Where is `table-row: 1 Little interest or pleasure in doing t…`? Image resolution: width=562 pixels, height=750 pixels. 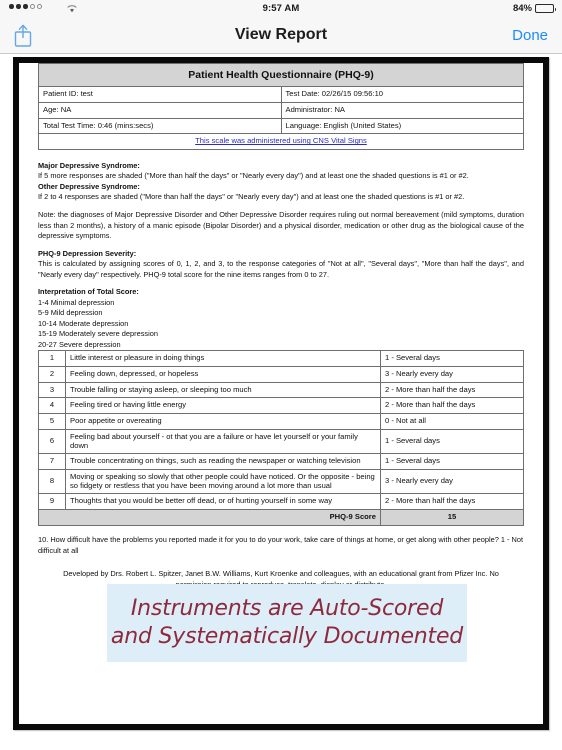 table-row: 1 Little interest or pleasure in doing t… is located at coordinates (281, 358).